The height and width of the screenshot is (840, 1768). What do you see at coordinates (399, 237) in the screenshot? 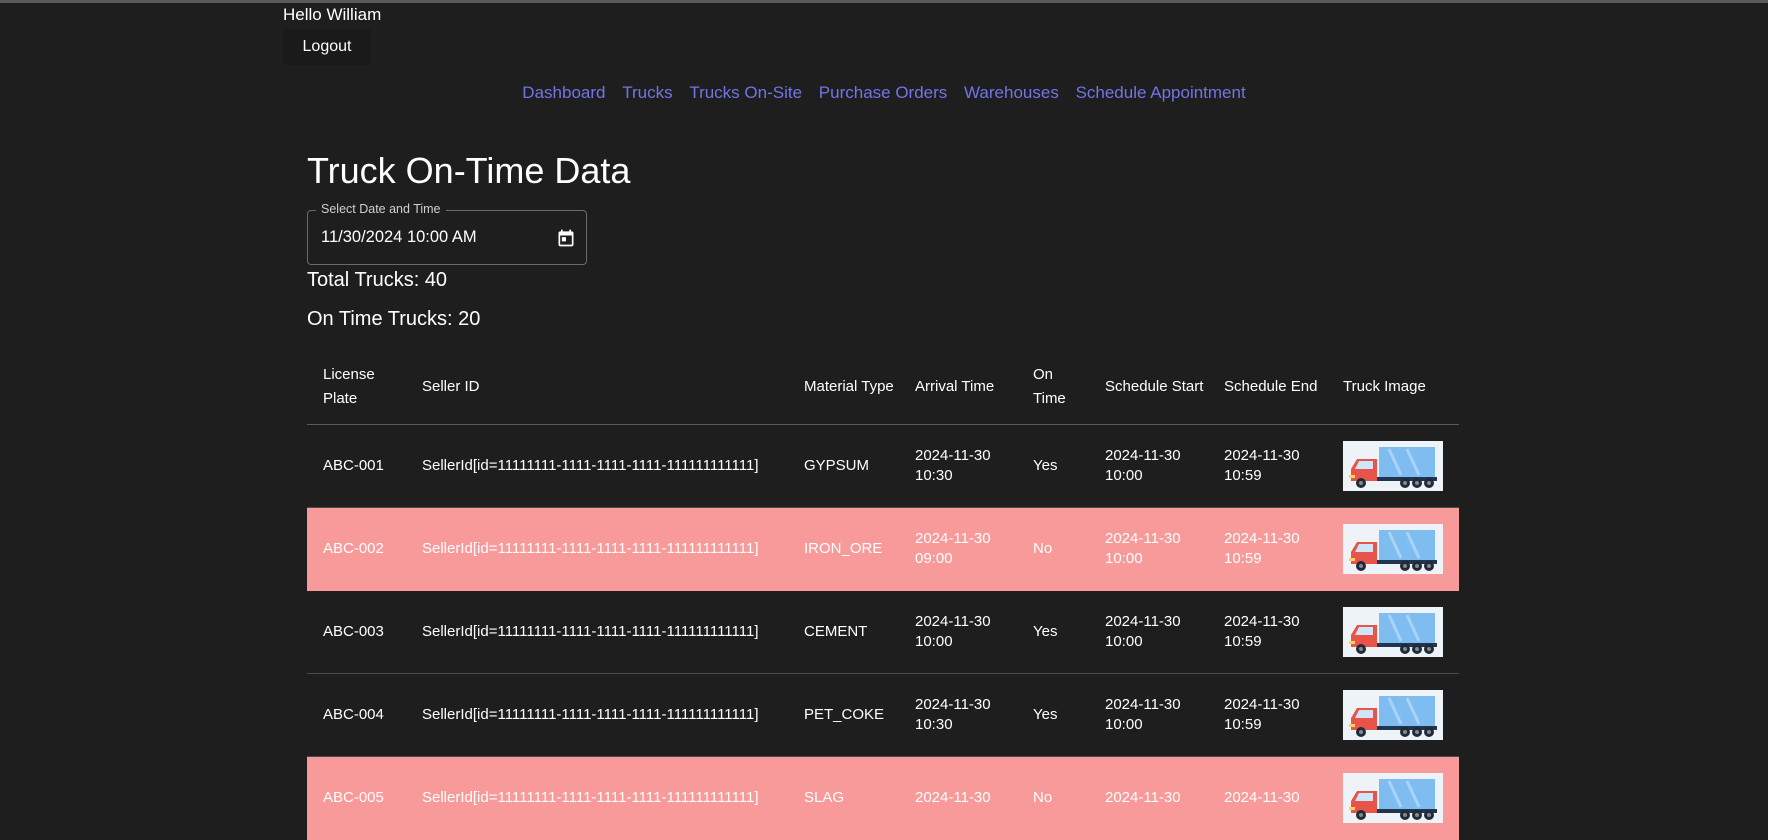
I see `date-field-value: 11/30/2024 10:00 AM` at bounding box center [399, 237].